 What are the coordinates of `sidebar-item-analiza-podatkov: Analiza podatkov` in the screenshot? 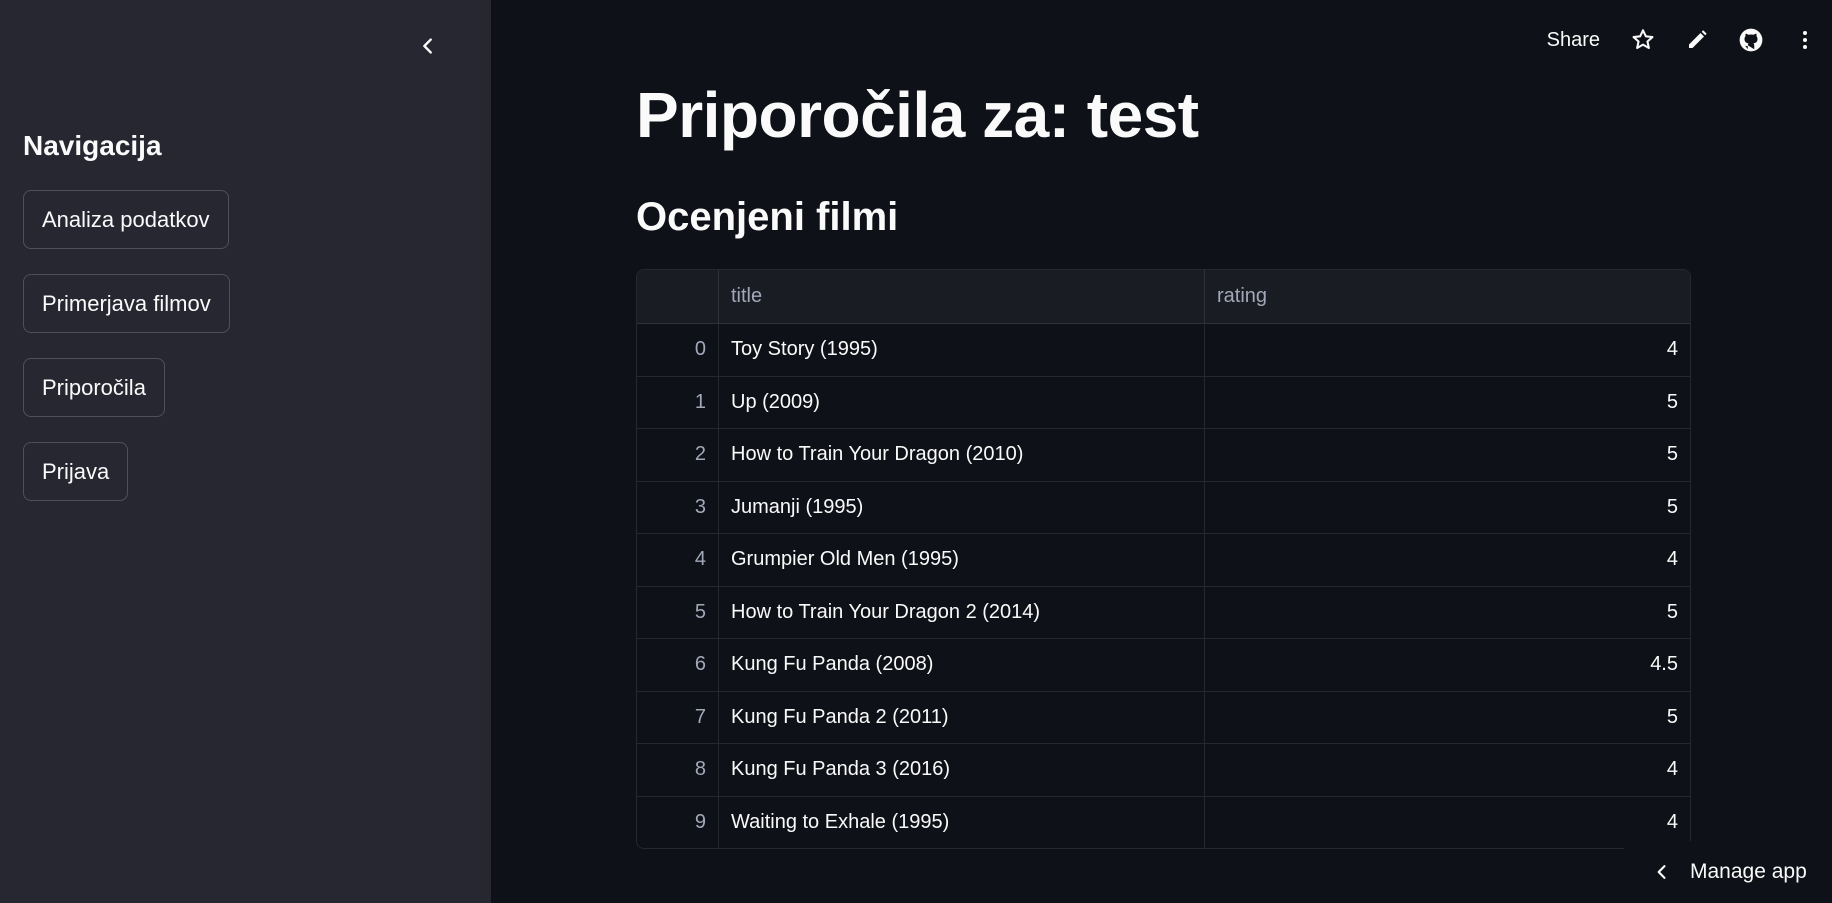 It's located at (126, 219).